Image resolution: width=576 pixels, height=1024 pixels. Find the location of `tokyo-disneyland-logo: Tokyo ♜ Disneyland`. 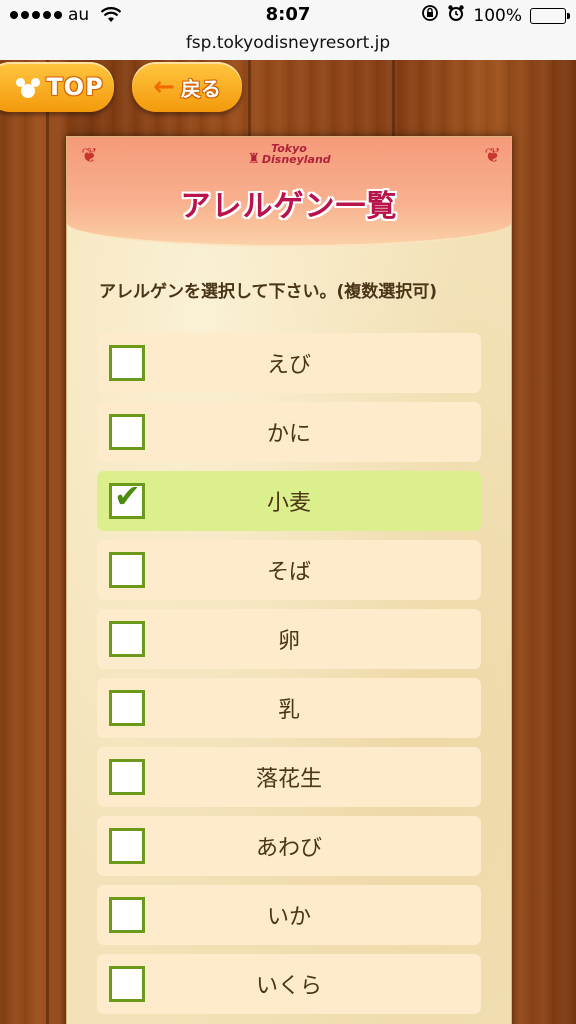

tokyo-disneyland-logo: Tokyo ♜ Disneyland is located at coordinates (289, 155).